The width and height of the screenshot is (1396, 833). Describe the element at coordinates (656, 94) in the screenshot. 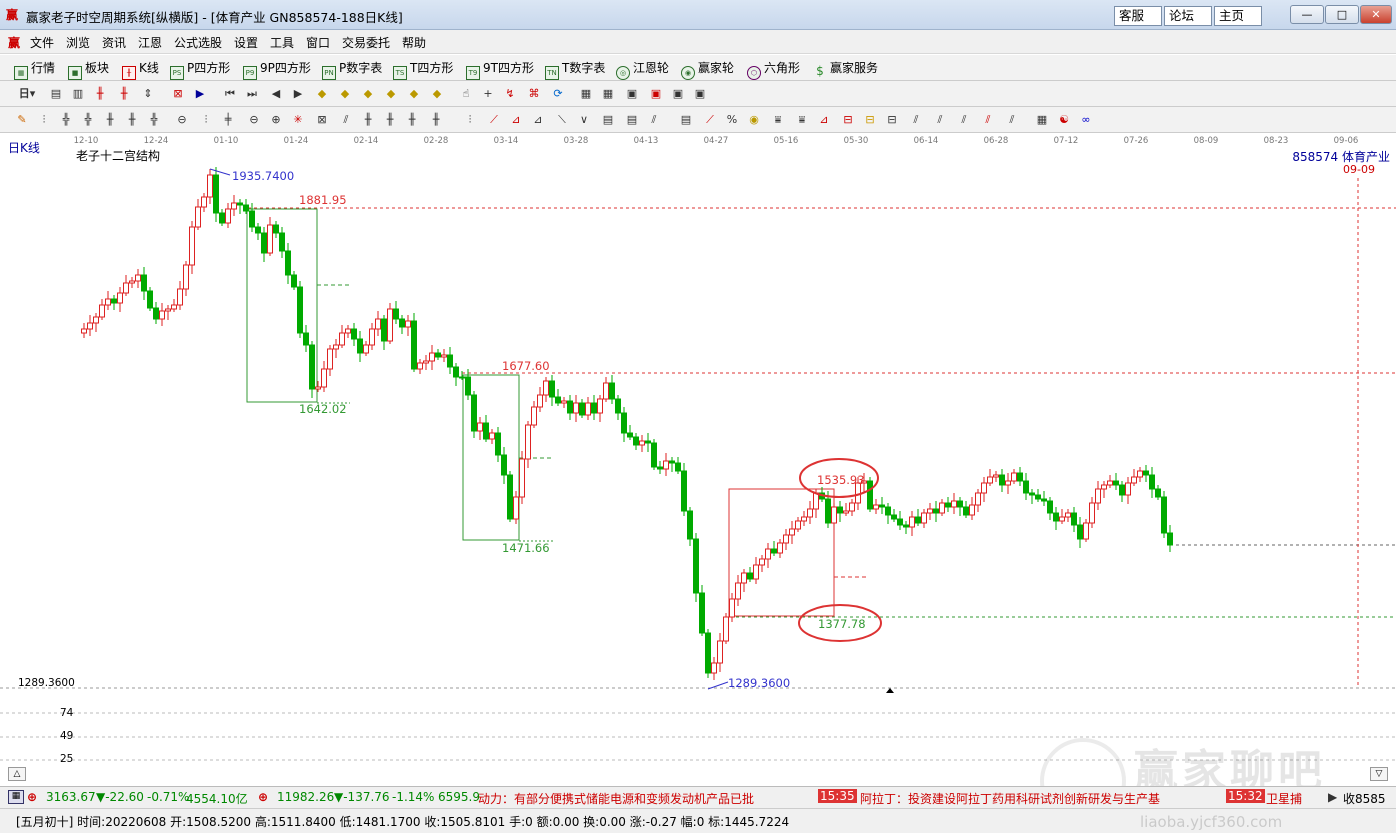

I see `save-icon: ▣` at that location.